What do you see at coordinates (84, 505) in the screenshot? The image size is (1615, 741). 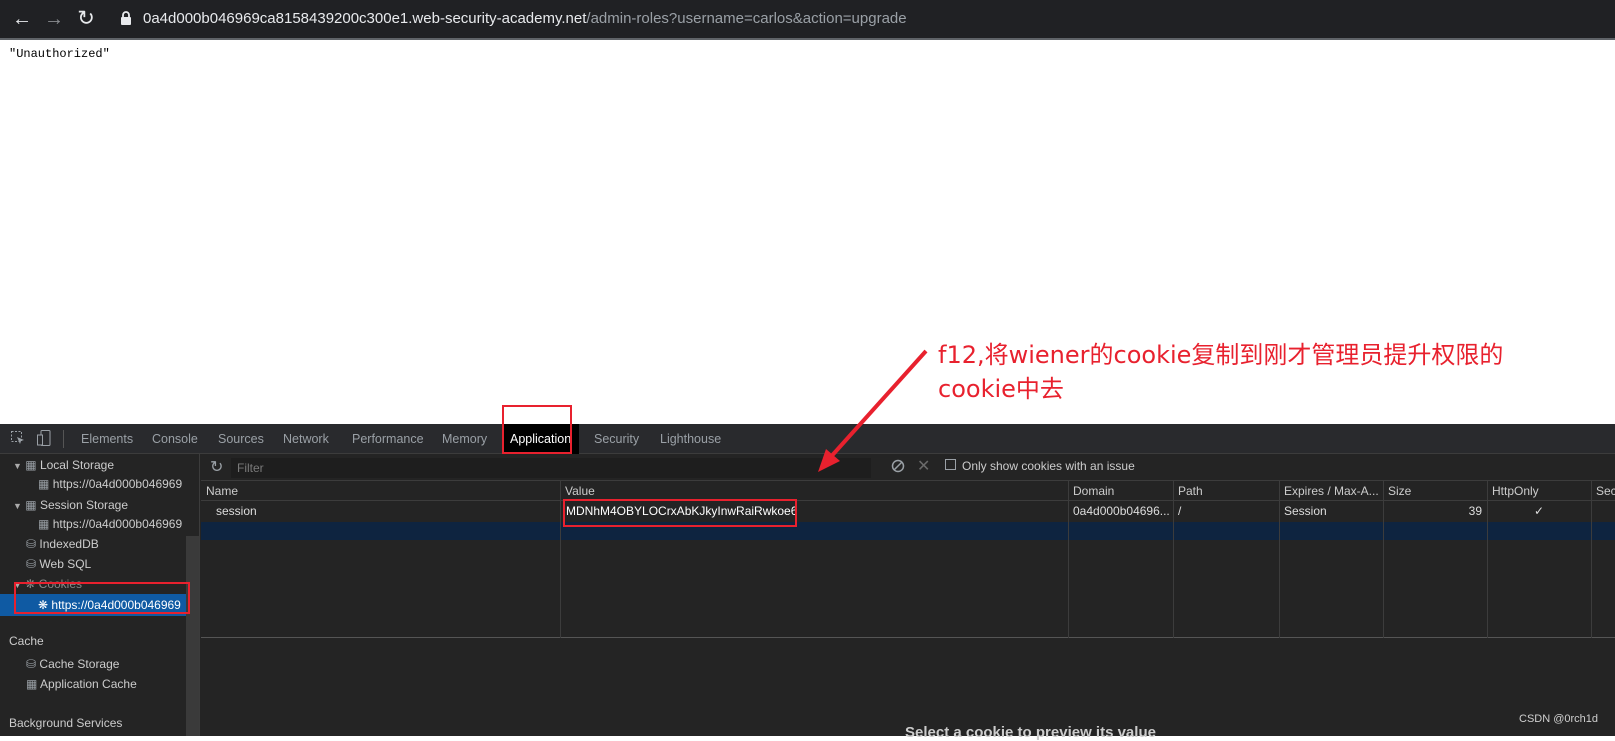 I see `sidebar-label: Session Storage` at bounding box center [84, 505].